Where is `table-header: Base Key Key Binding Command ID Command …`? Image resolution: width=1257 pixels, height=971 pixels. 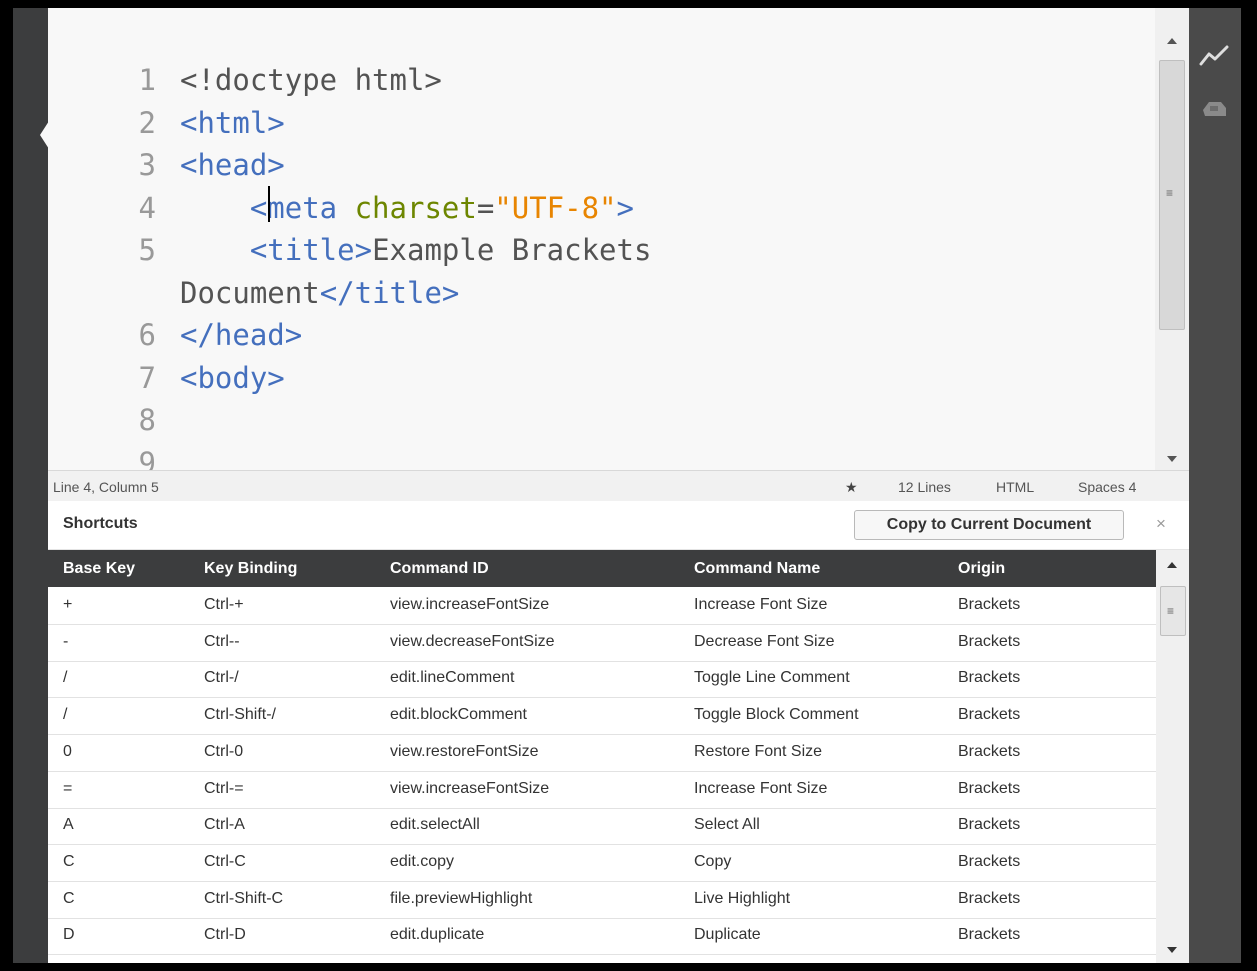 table-header: Base Key Key Binding Command ID Command … is located at coordinates (602, 568).